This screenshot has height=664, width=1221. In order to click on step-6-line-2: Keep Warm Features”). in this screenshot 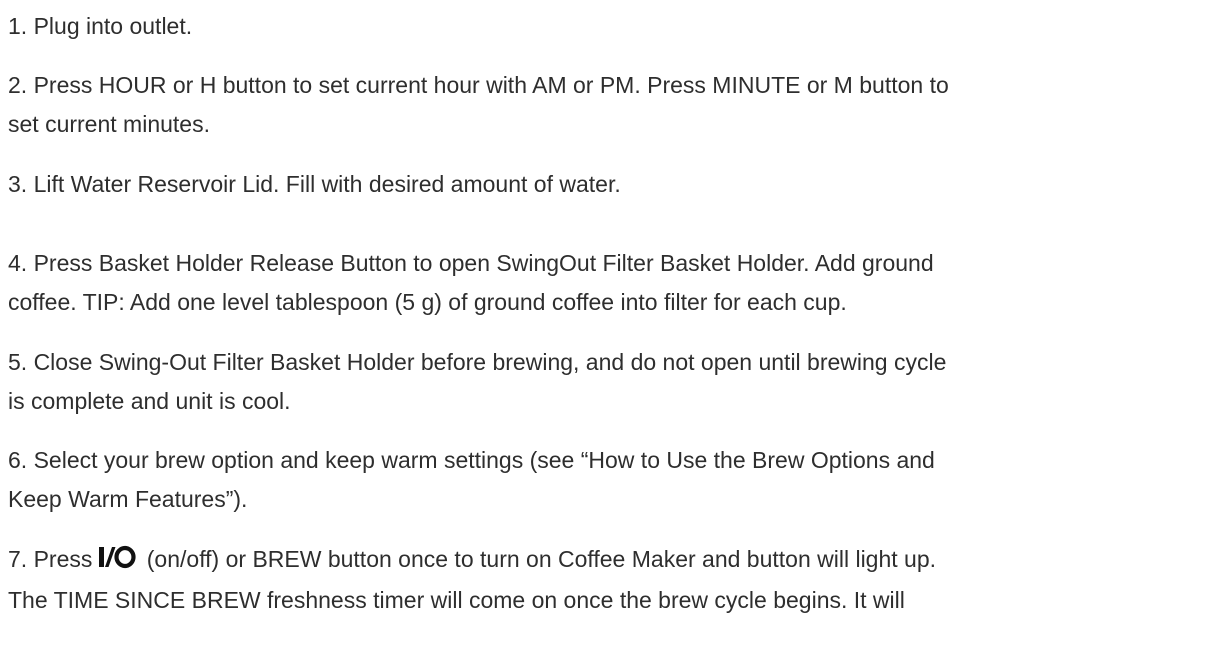, I will do `click(128, 499)`.